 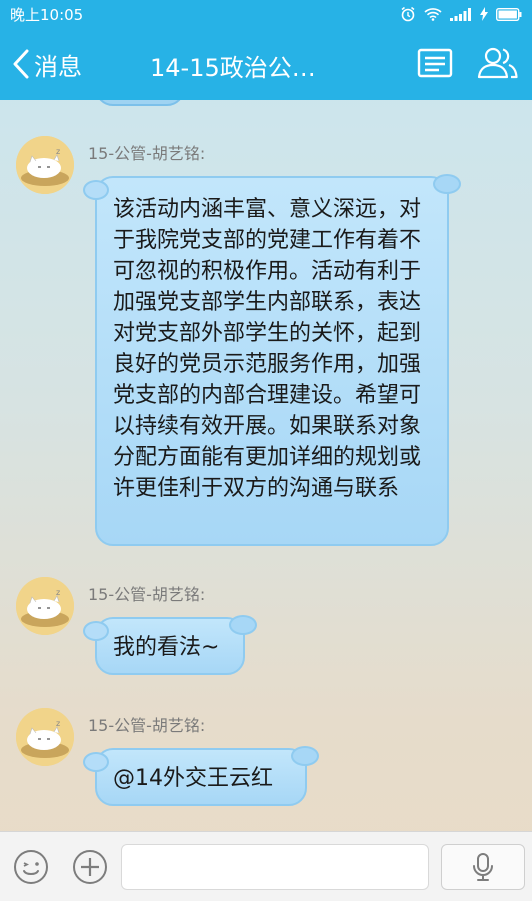 What do you see at coordinates (21, 64) in the screenshot?
I see `chevron-left-icon` at bounding box center [21, 64].